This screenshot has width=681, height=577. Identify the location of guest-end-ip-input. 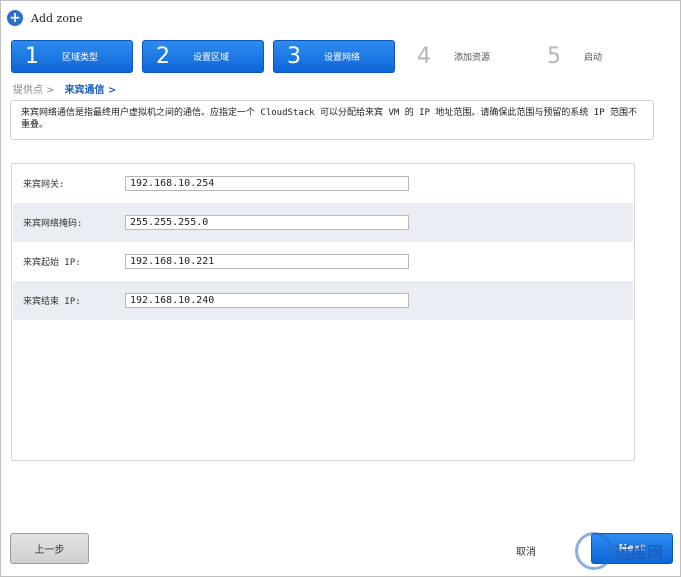
(267, 300).